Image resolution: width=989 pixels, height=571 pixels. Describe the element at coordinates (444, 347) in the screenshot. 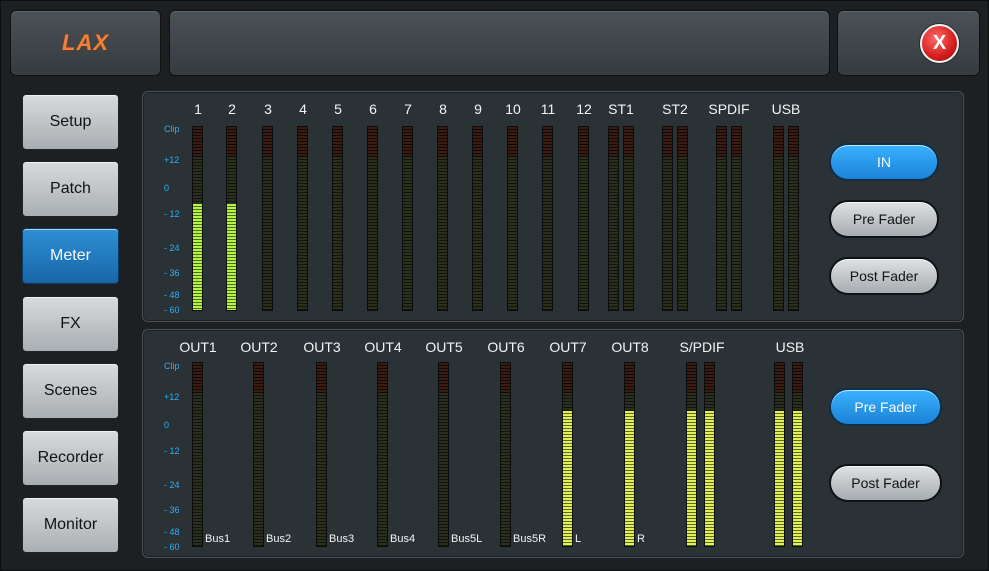

I see `output-channel-label: OUT5` at that location.